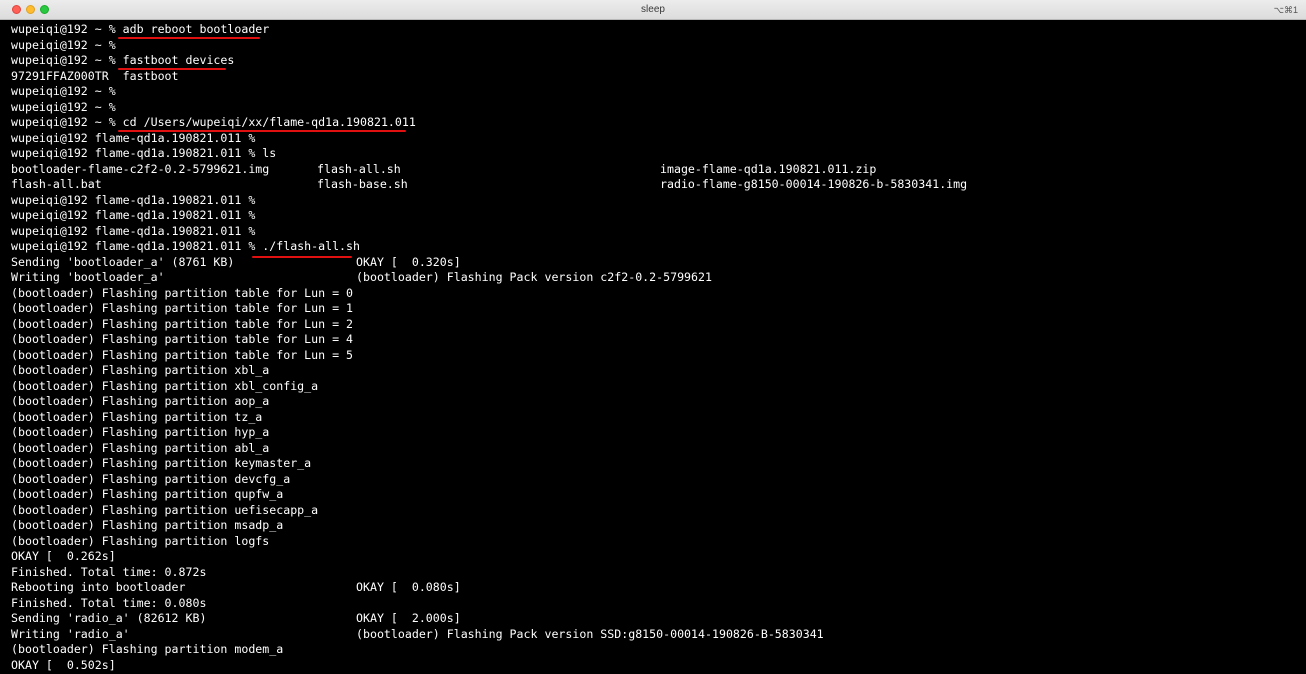 The image size is (1306, 674). Describe the element at coordinates (63, 664) in the screenshot. I see `terminal-line-text: OKAY [ 0.502s]` at that location.